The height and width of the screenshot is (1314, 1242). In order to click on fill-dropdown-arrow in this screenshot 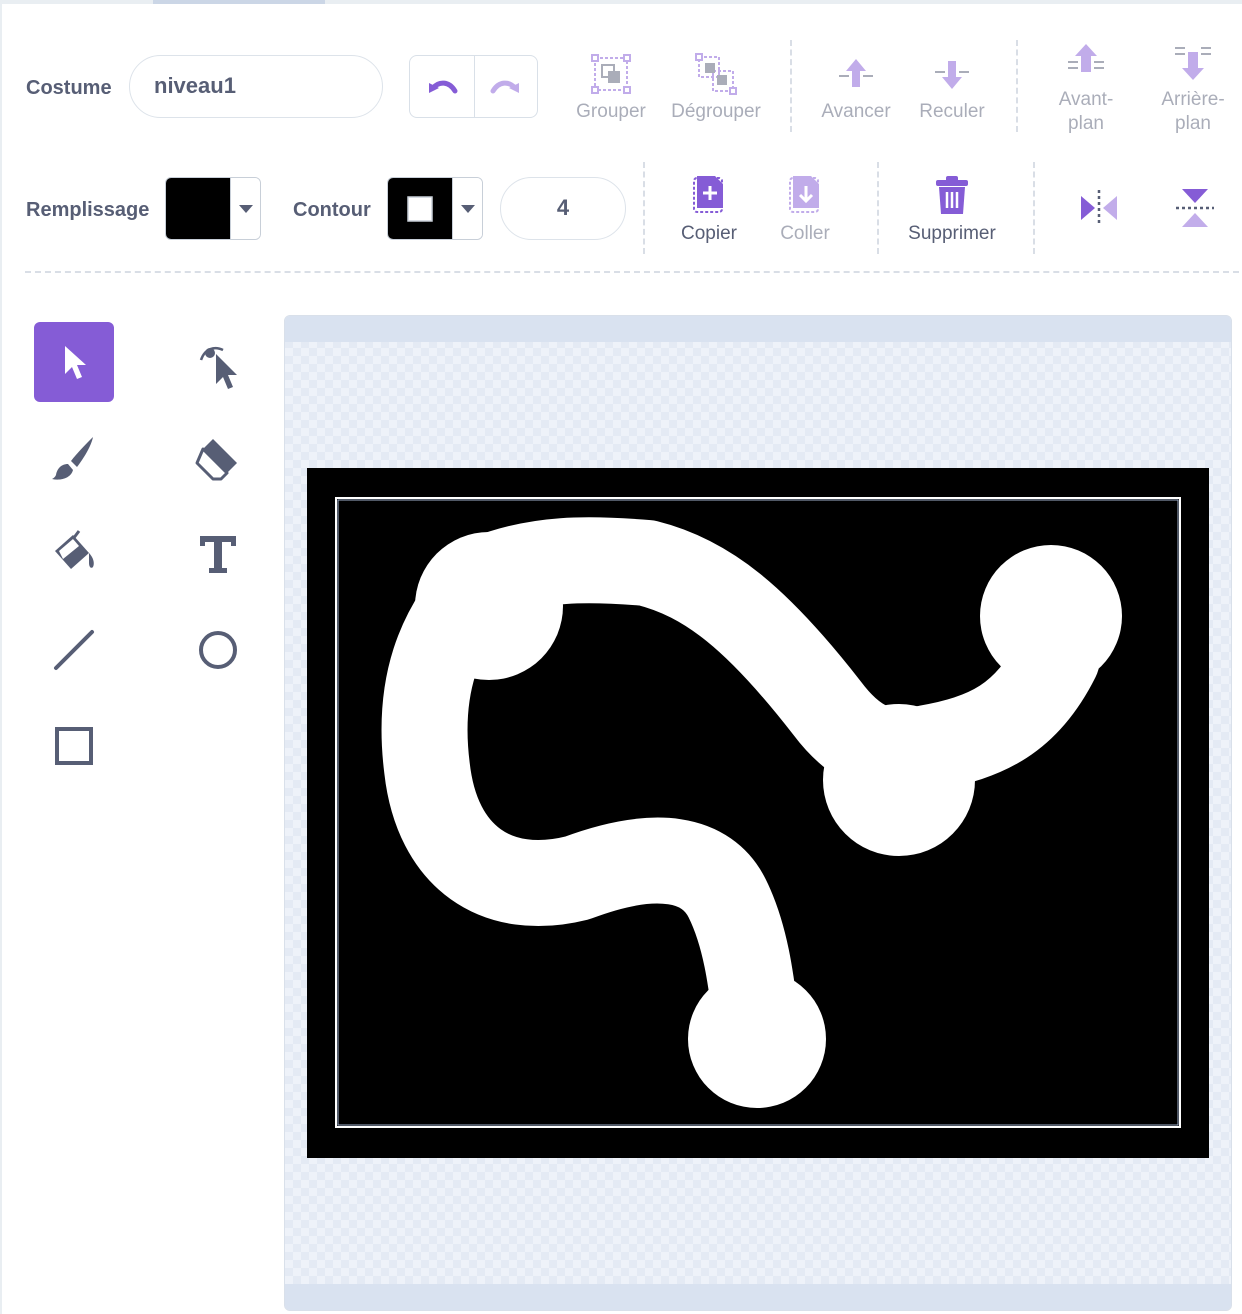, I will do `click(245, 208)`.